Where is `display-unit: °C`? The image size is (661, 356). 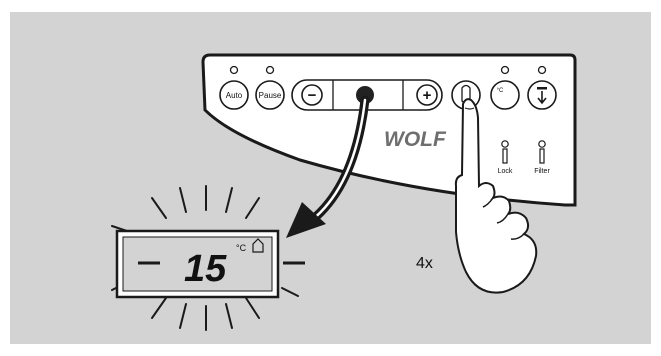 display-unit: °C is located at coordinates (241, 248).